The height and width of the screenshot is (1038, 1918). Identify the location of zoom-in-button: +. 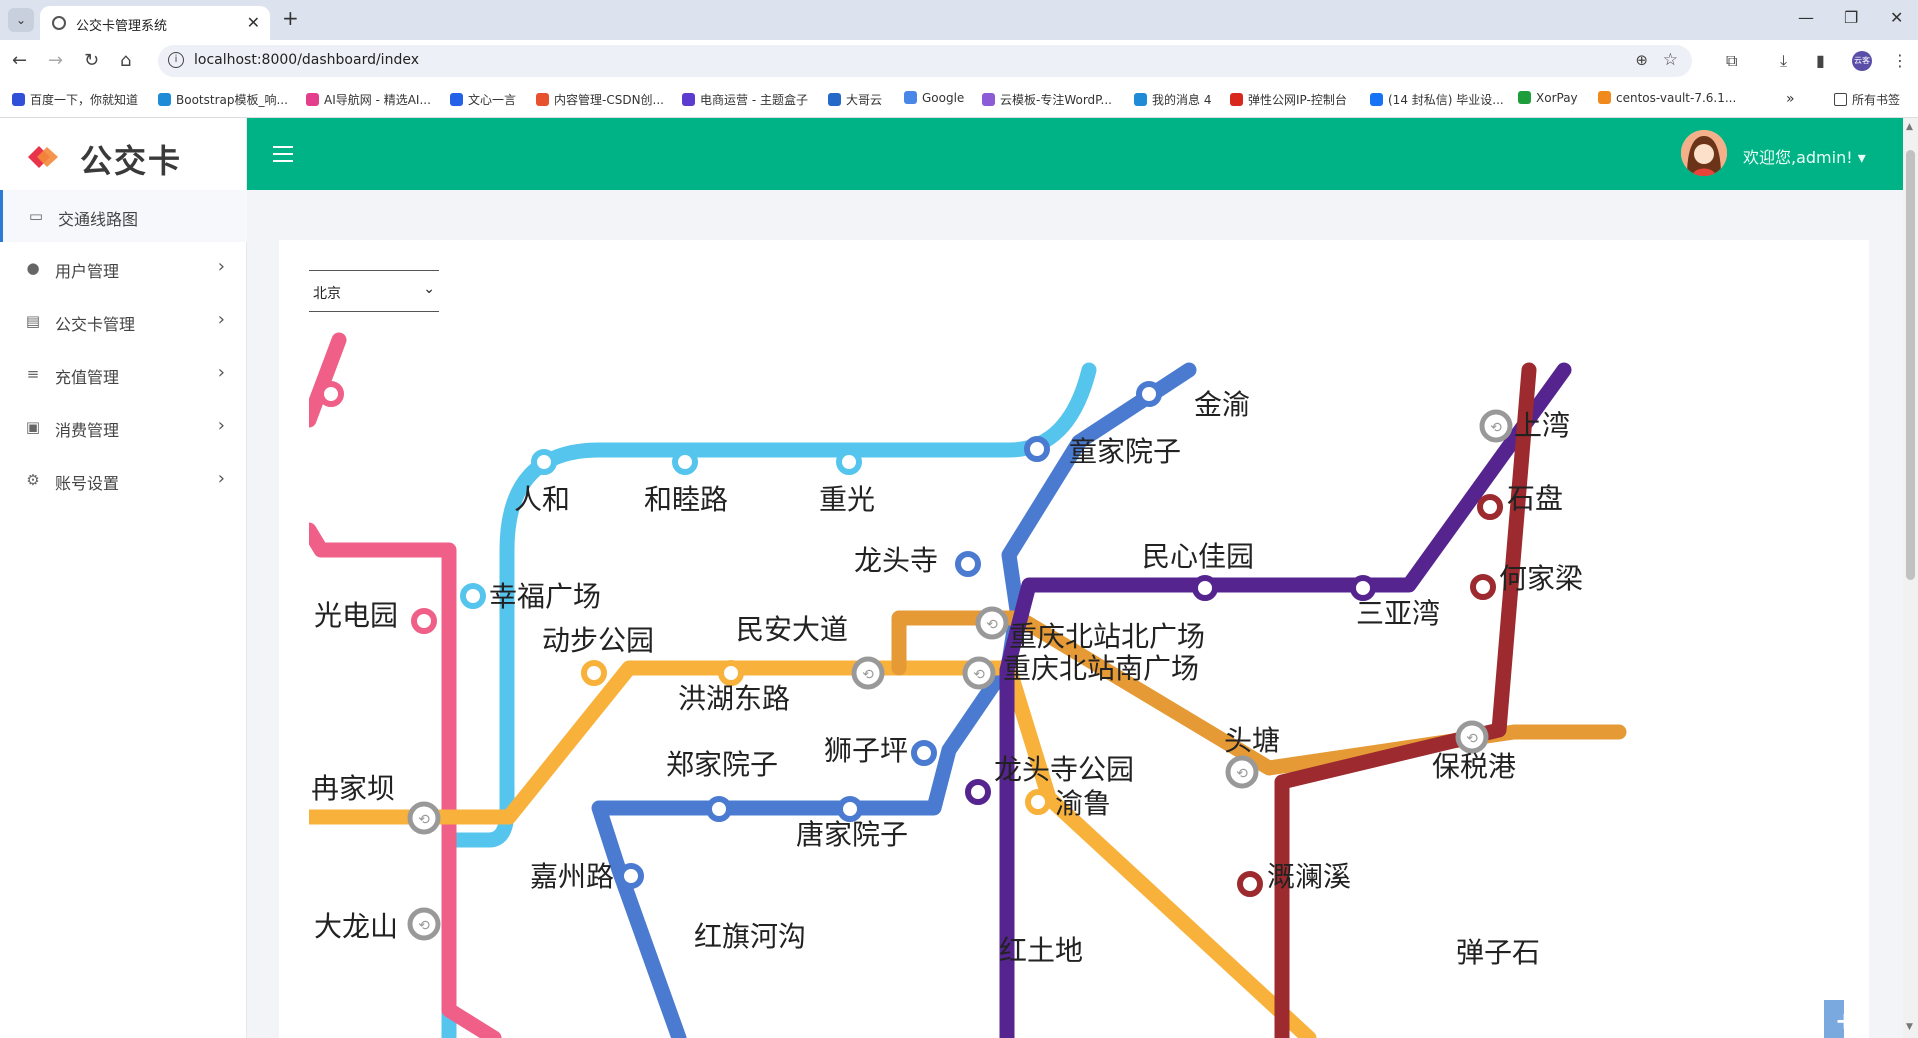
(1834, 1019).